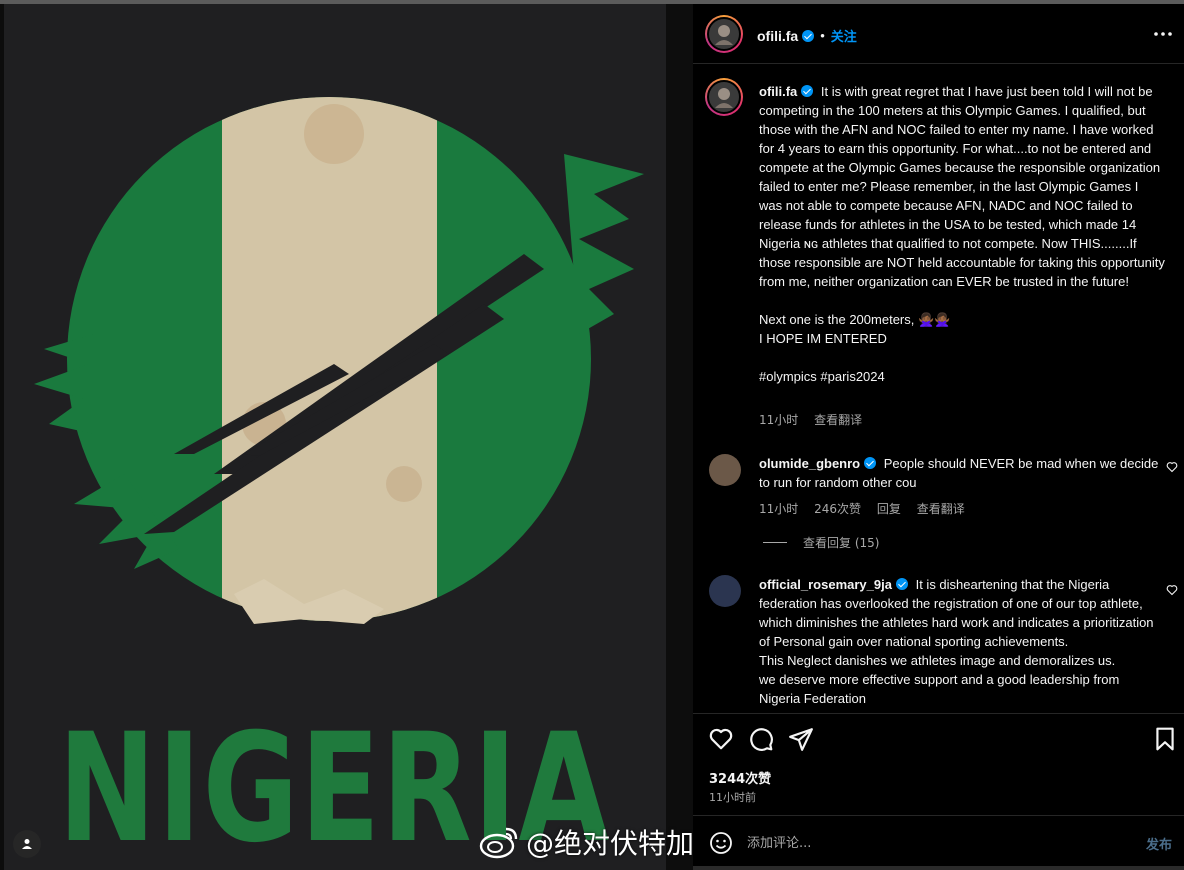 This screenshot has width=1184, height=870. What do you see at coordinates (775, 542) in the screenshot?
I see `replies-line` at bounding box center [775, 542].